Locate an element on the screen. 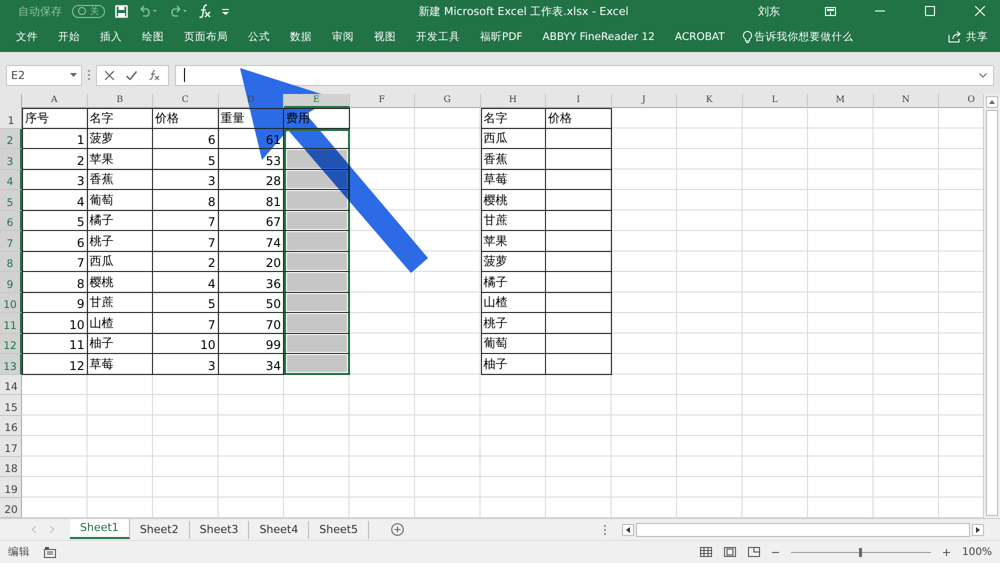 This screenshot has height=563, width=1000. table-cell: 1 is located at coordinates (55, 138).